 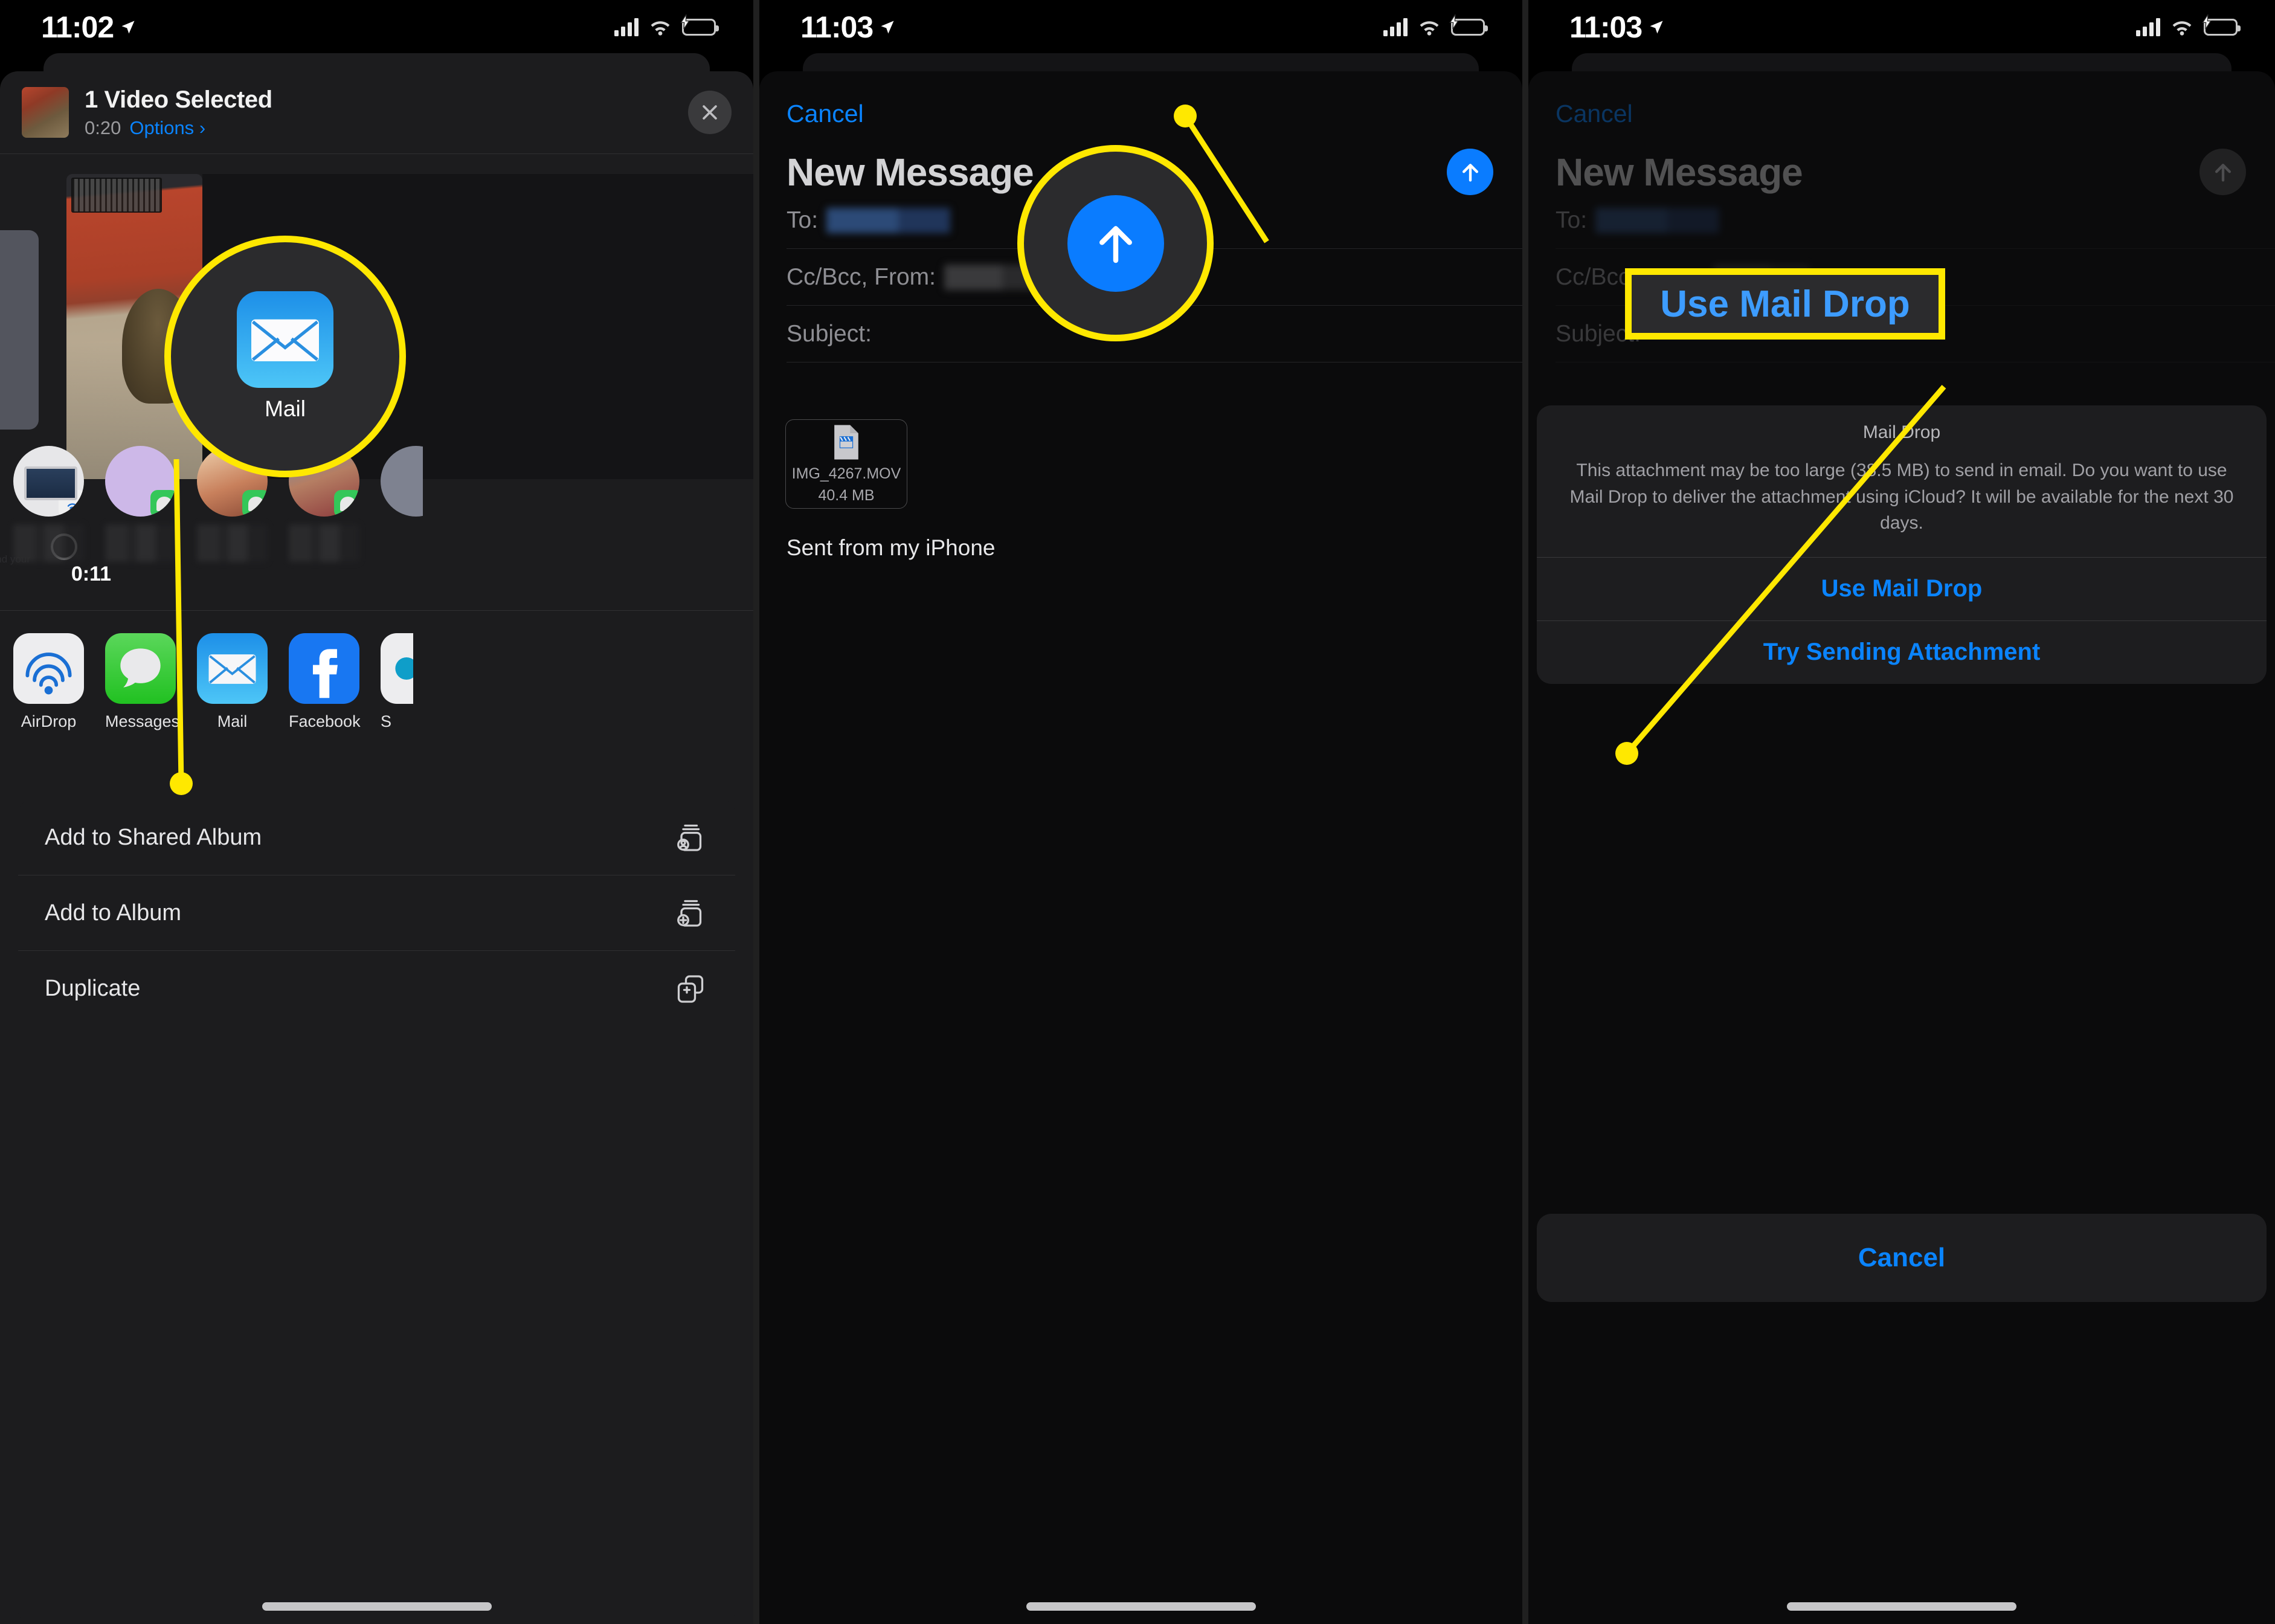 I want to click on app-share-row: AirDrop Messages Mail Facebook S, so click(x=376, y=708).